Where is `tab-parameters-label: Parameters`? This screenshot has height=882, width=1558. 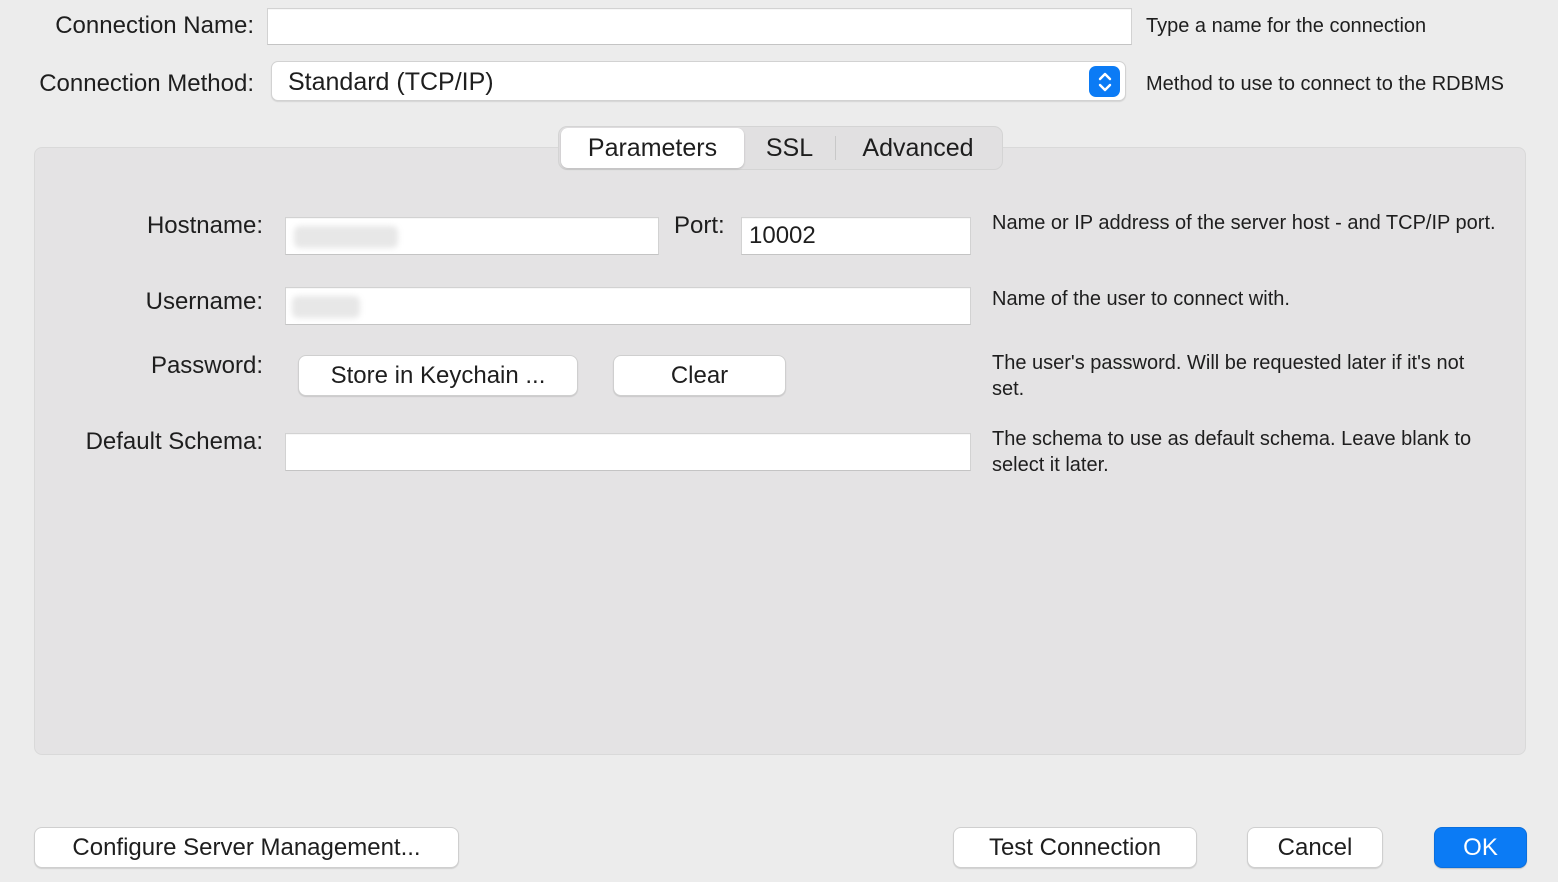
tab-parameters-label: Parameters is located at coordinates (652, 147).